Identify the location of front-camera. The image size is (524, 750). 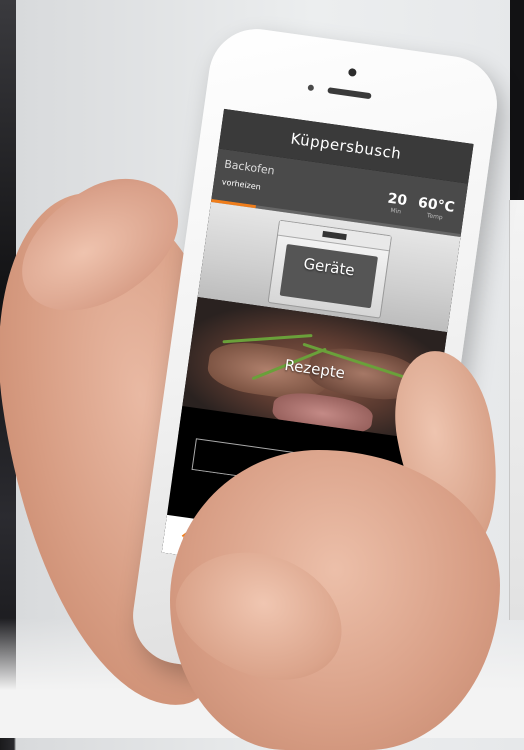
(352, 72).